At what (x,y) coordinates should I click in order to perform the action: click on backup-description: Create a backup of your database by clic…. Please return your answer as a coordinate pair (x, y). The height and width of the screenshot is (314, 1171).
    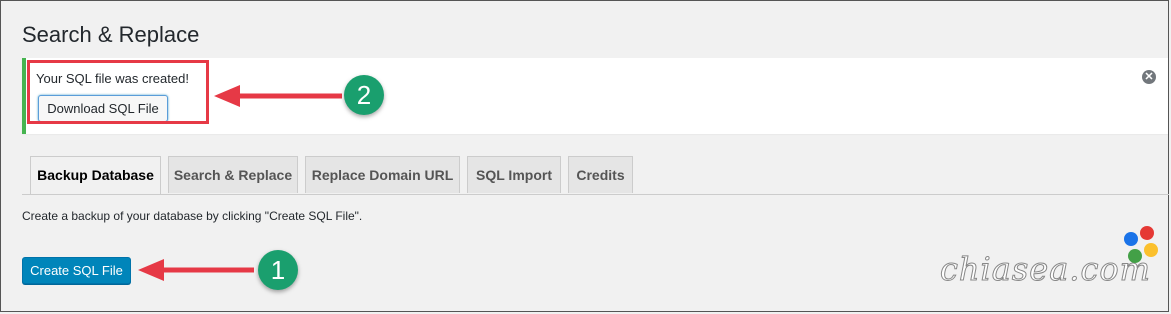
    Looking at the image, I should click on (192, 216).